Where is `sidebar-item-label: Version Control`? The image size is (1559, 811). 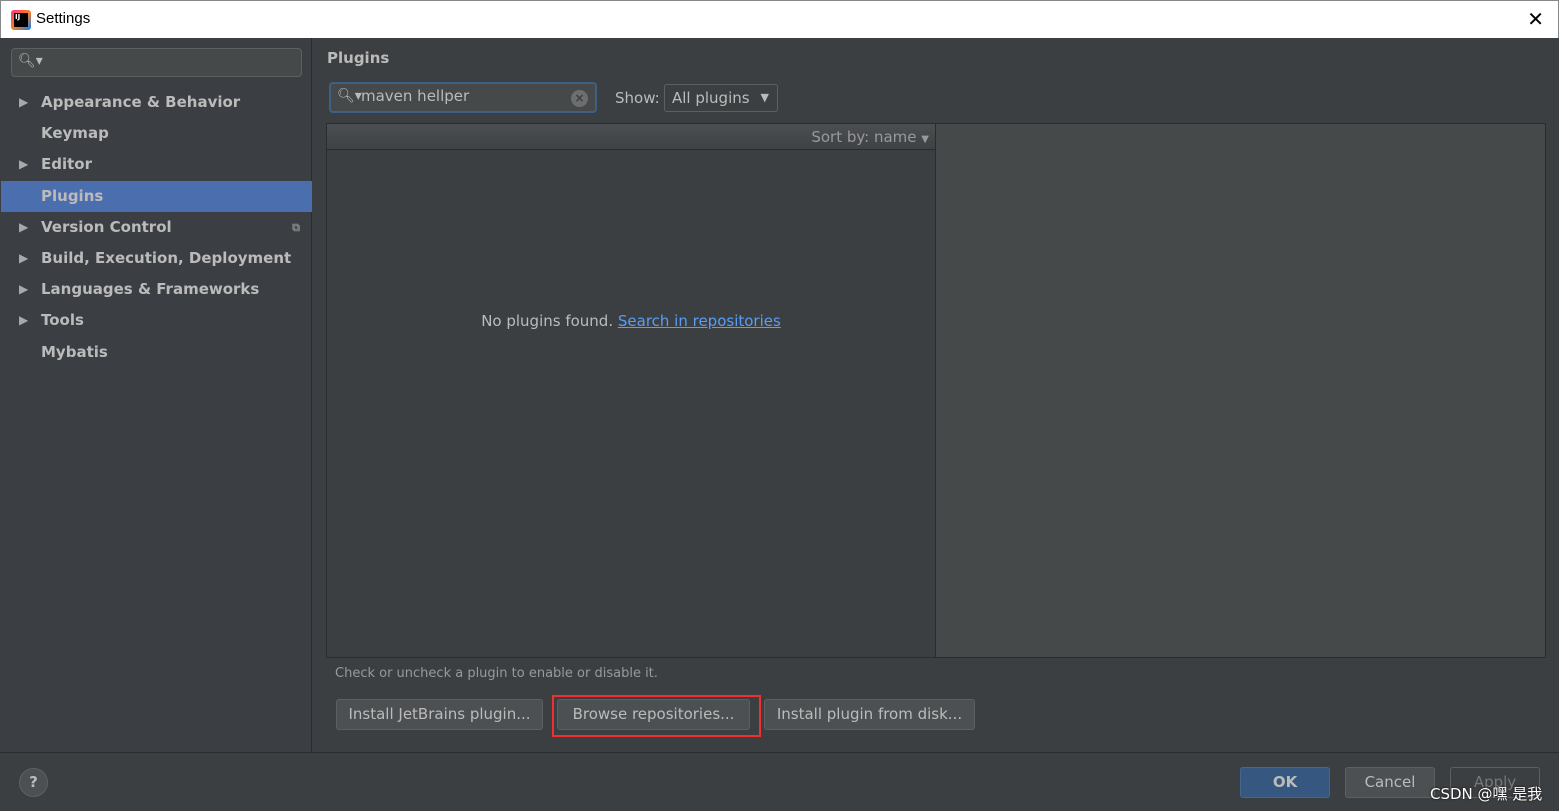
sidebar-item-label: Version Control is located at coordinates (106, 226).